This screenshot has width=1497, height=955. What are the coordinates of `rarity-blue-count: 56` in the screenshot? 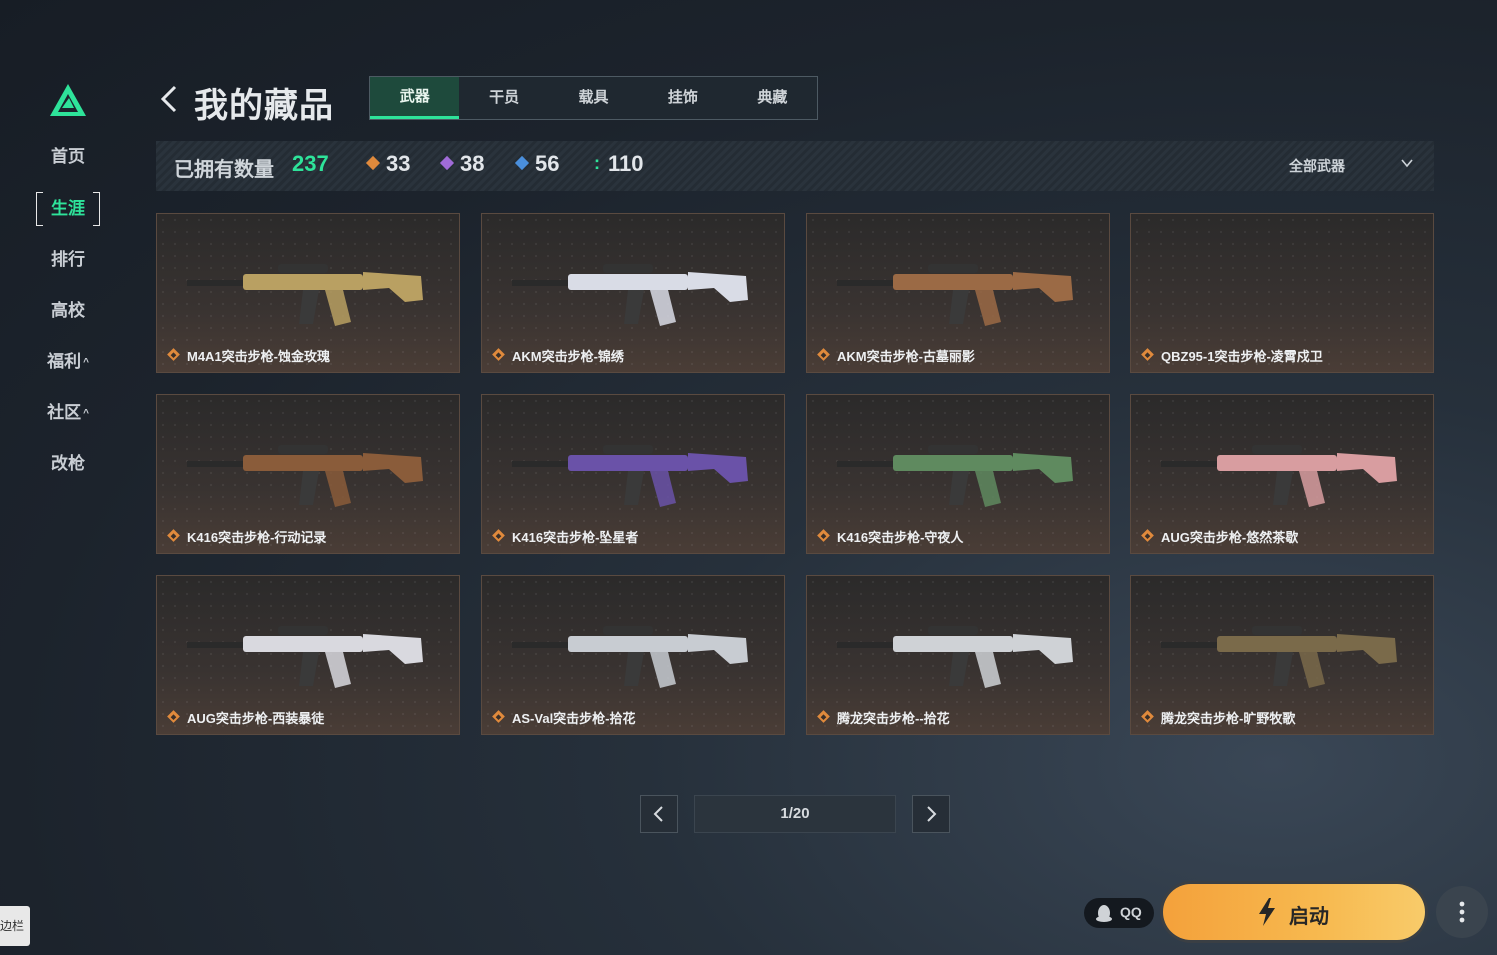 It's located at (537, 164).